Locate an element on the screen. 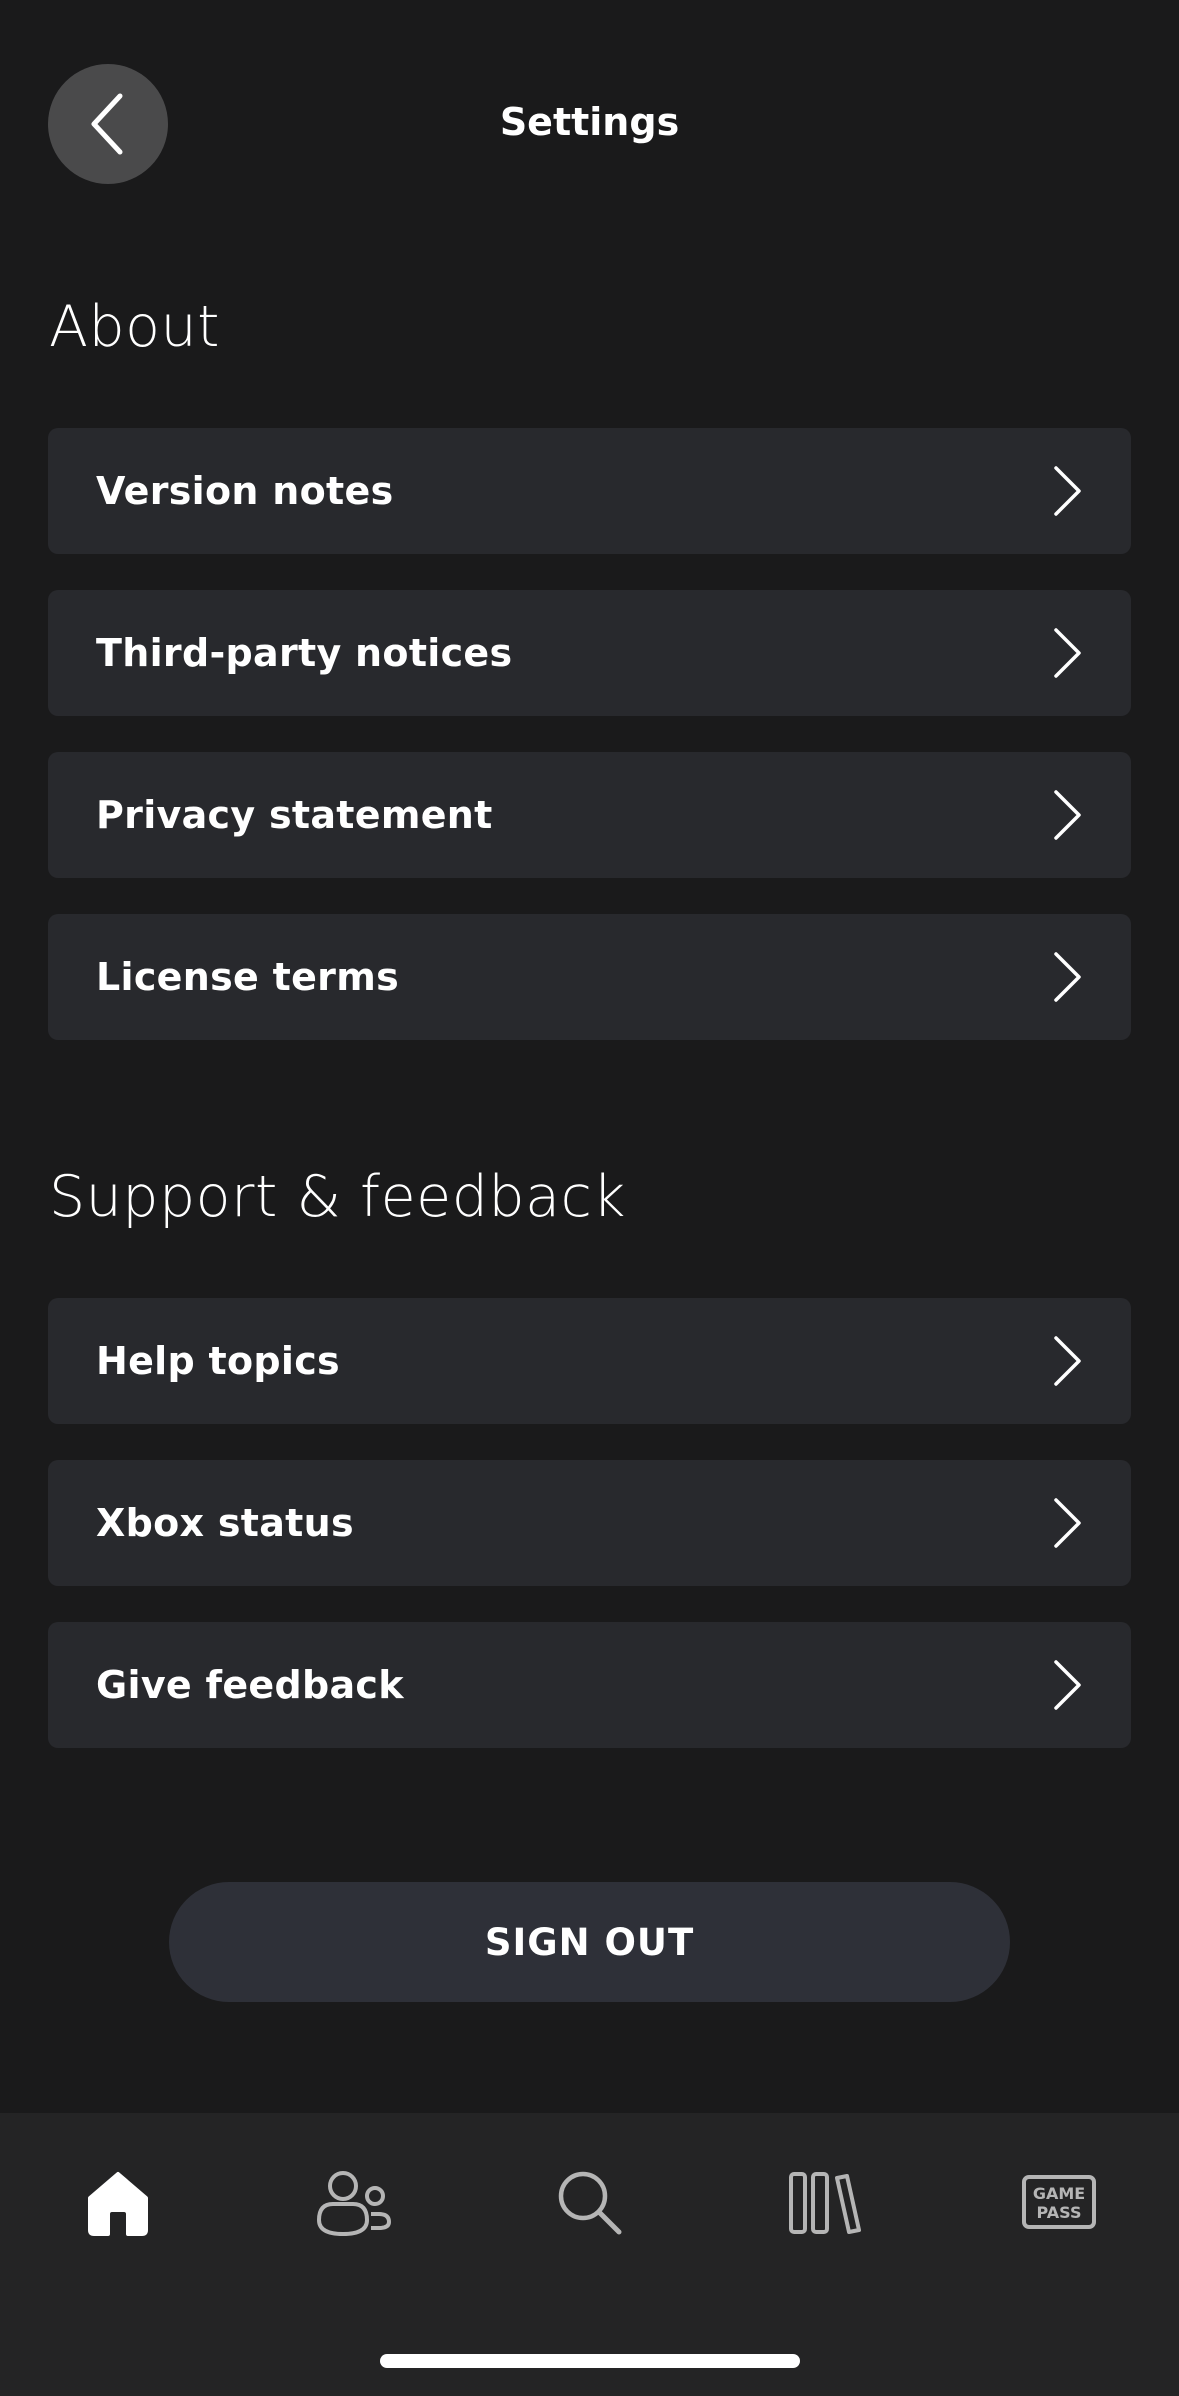 The width and height of the screenshot is (1179, 2396). sign-out-button: SIGN OUT is located at coordinates (589, 1942).